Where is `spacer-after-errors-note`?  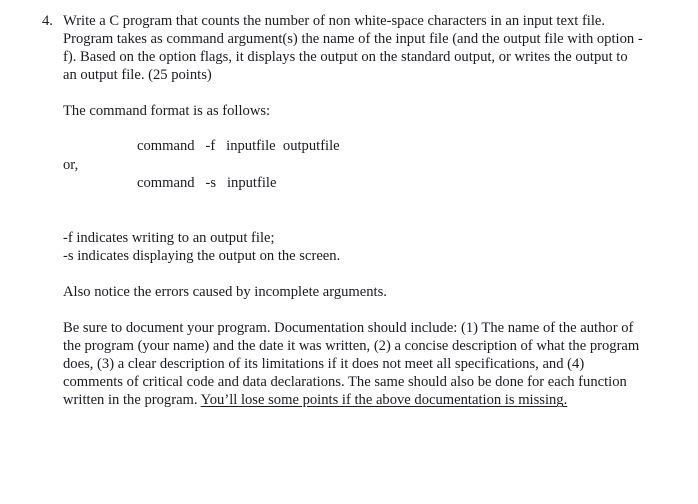
spacer-after-errors-note is located at coordinates (353, 310).